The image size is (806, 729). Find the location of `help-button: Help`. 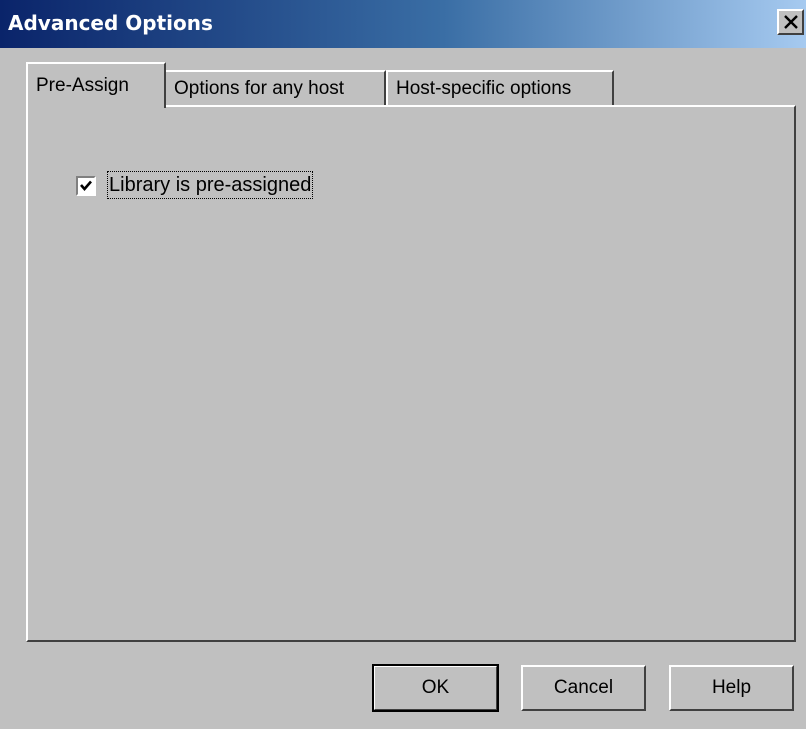

help-button: Help is located at coordinates (731, 688).